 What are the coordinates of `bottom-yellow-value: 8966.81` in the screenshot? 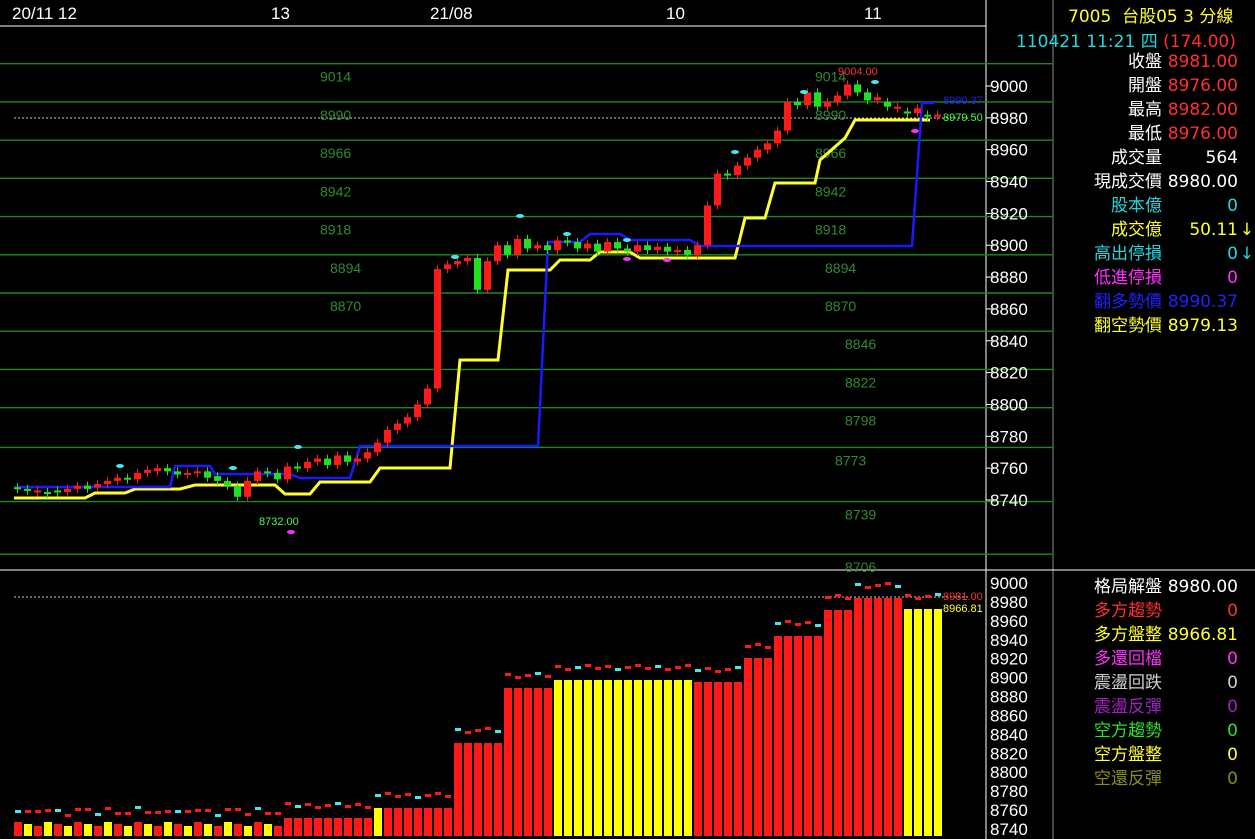 It's located at (963, 609).